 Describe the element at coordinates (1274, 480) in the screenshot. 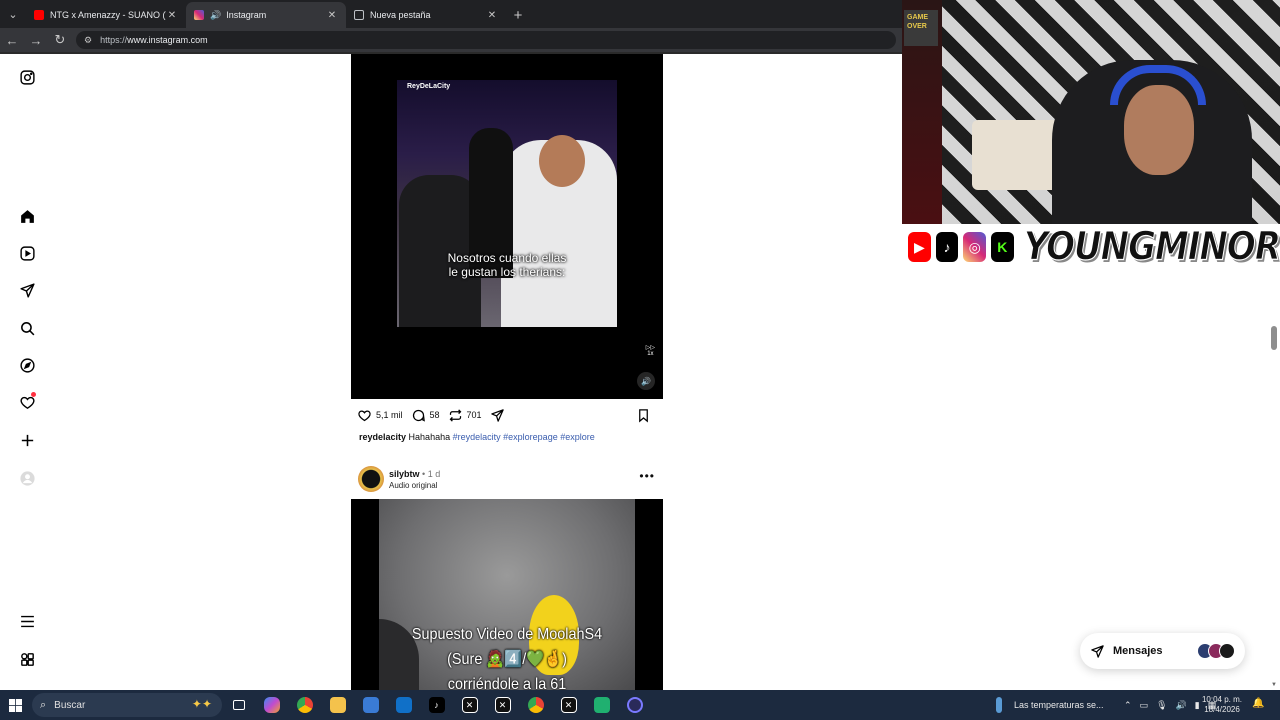

I see `page-scrollbar: ▼` at that location.